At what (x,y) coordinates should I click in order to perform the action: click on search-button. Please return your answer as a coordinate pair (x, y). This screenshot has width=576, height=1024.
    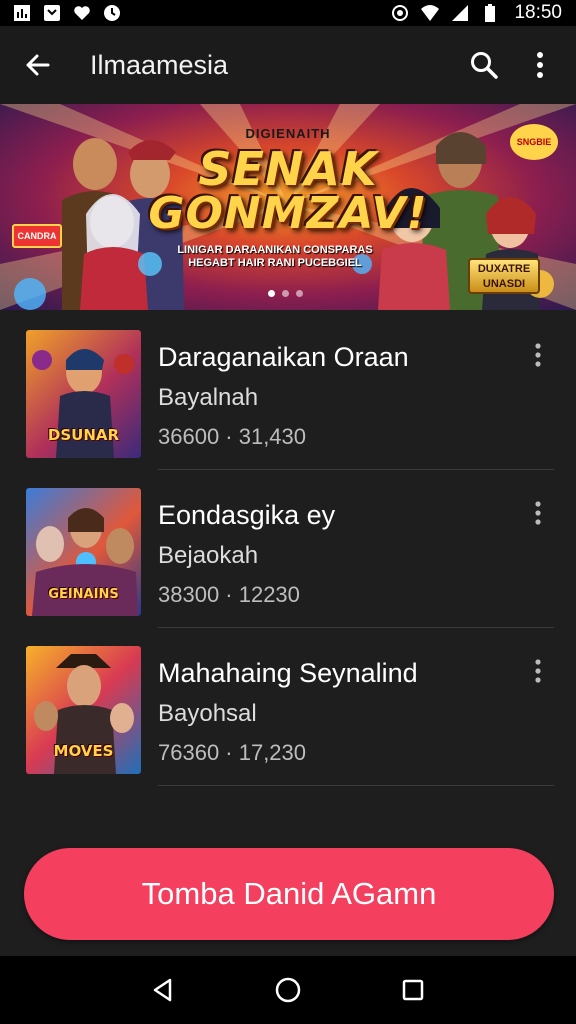
    Looking at the image, I should click on (484, 65).